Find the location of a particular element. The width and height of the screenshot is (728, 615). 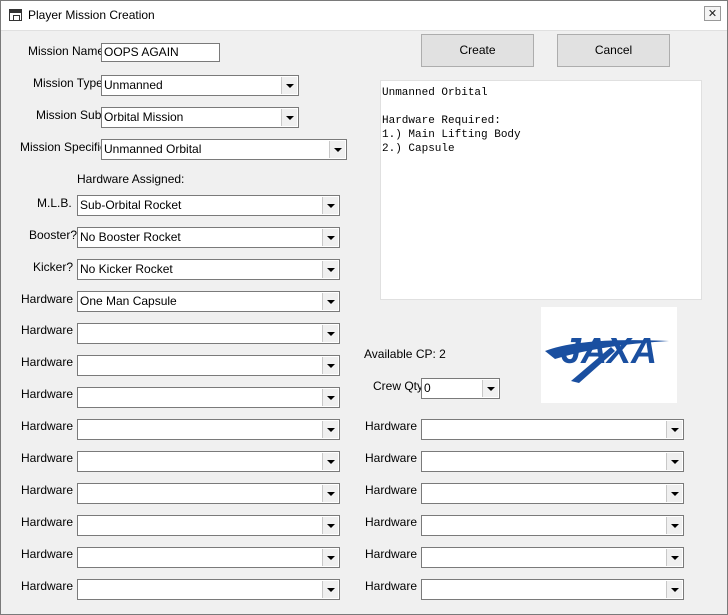

hardware-assigned-heading: Hardware Assigned: is located at coordinates (131, 179).